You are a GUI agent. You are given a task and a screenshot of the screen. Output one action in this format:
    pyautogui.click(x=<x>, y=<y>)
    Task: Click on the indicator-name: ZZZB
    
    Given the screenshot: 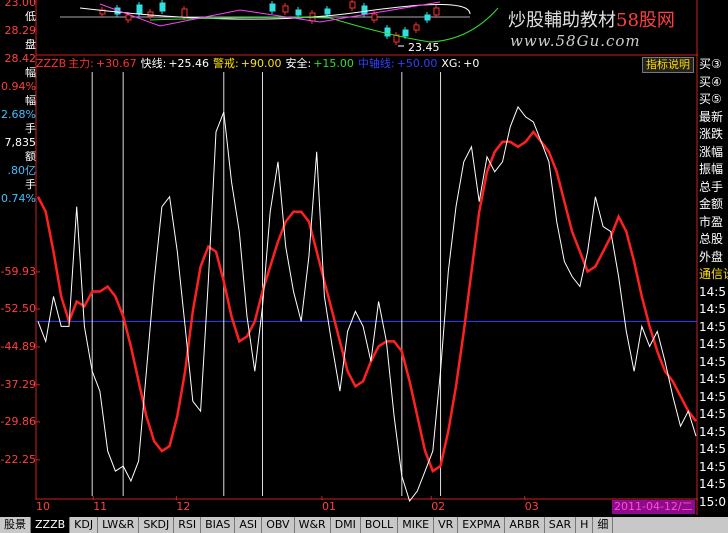 What is the action you would take?
    pyautogui.click(x=51, y=63)
    